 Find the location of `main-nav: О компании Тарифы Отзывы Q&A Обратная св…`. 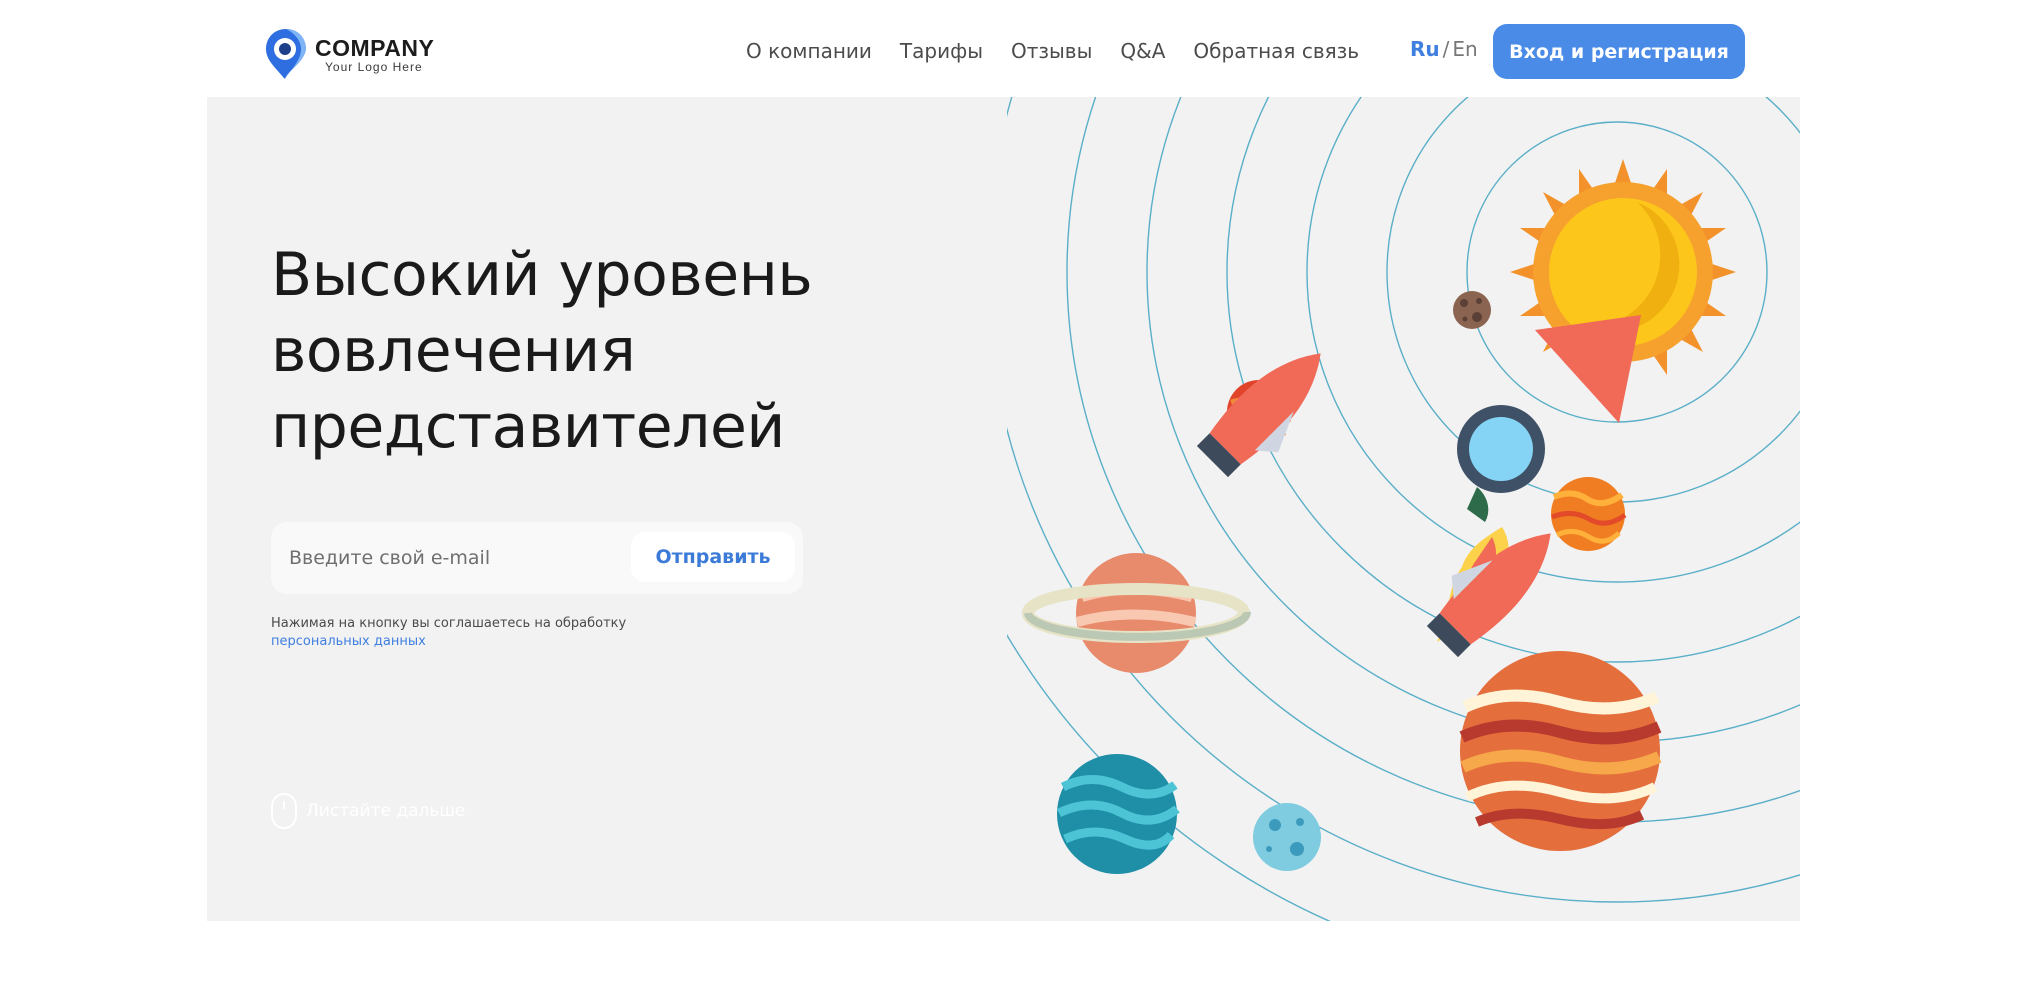

main-nav: О компании Тарифы Отзывы Q&A Обратная св… is located at coordinates (1052, 51).